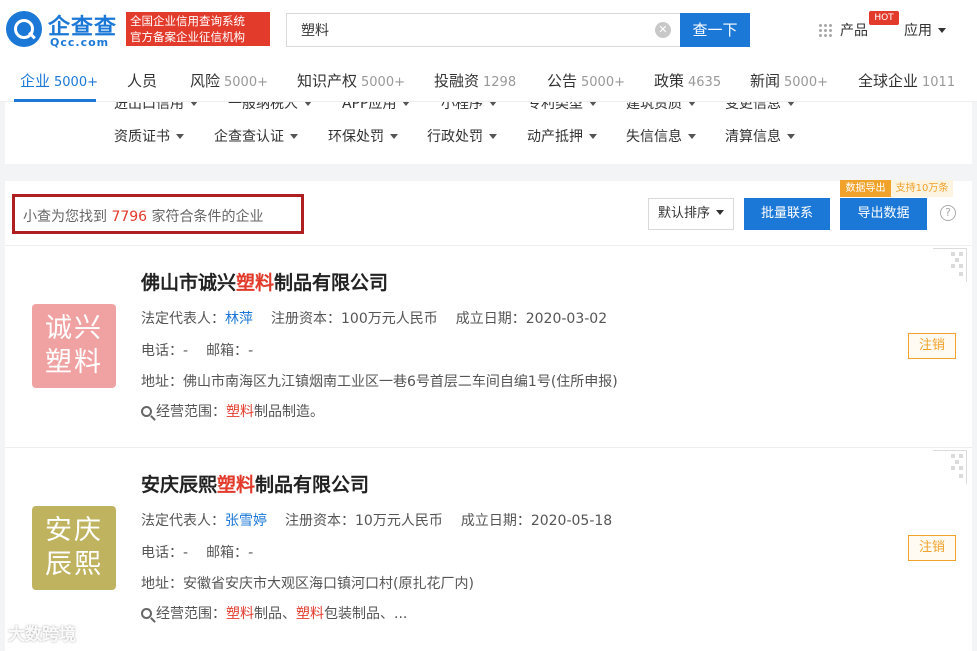 Image resolution: width=977 pixels, height=651 pixels. Describe the element at coordinates (654, 107) in the screenshot. I see `filter-label: 建筑资质` at that location.